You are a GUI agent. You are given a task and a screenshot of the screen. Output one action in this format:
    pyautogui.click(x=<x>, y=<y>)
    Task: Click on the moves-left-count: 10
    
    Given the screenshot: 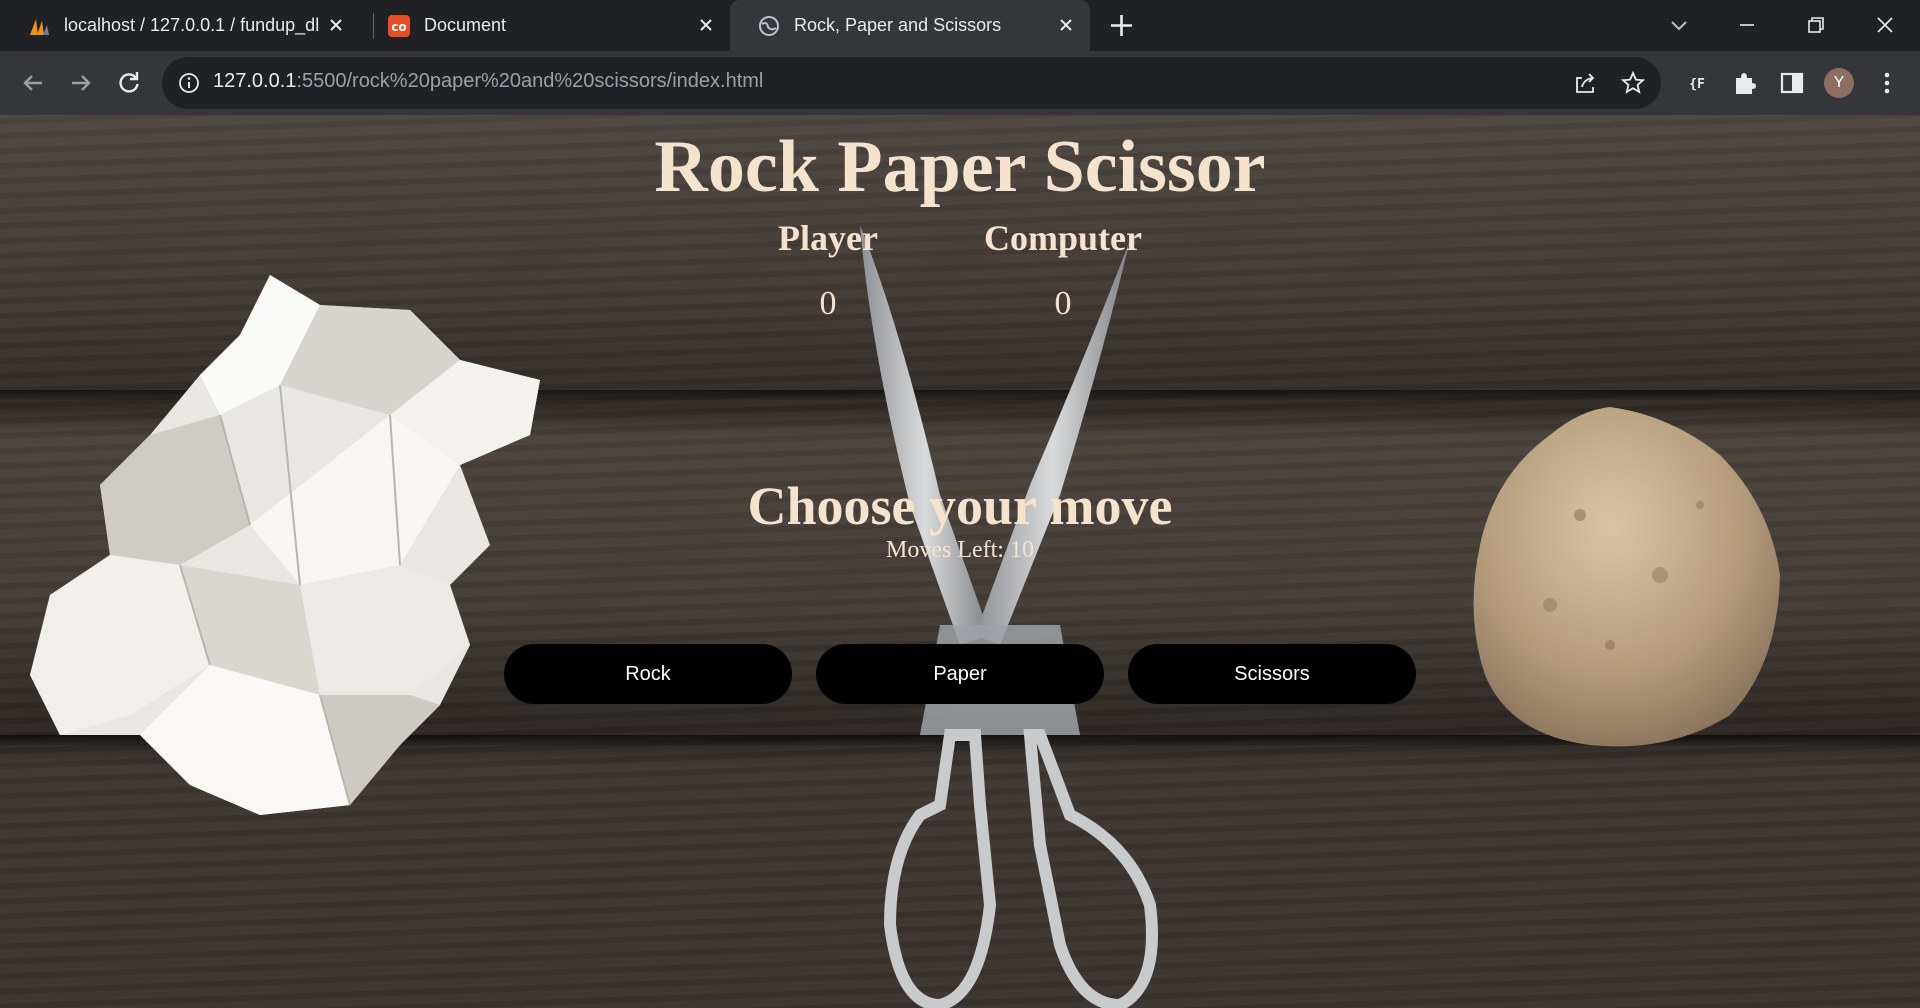 What is the action you would take?
    pyautogui.click(x=1021, y=550)
    